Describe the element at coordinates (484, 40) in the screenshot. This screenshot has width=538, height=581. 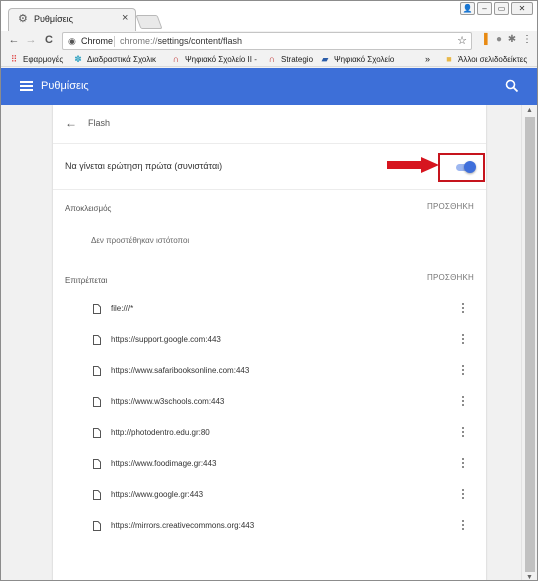
I see `extension-icon: ▐` at that location.